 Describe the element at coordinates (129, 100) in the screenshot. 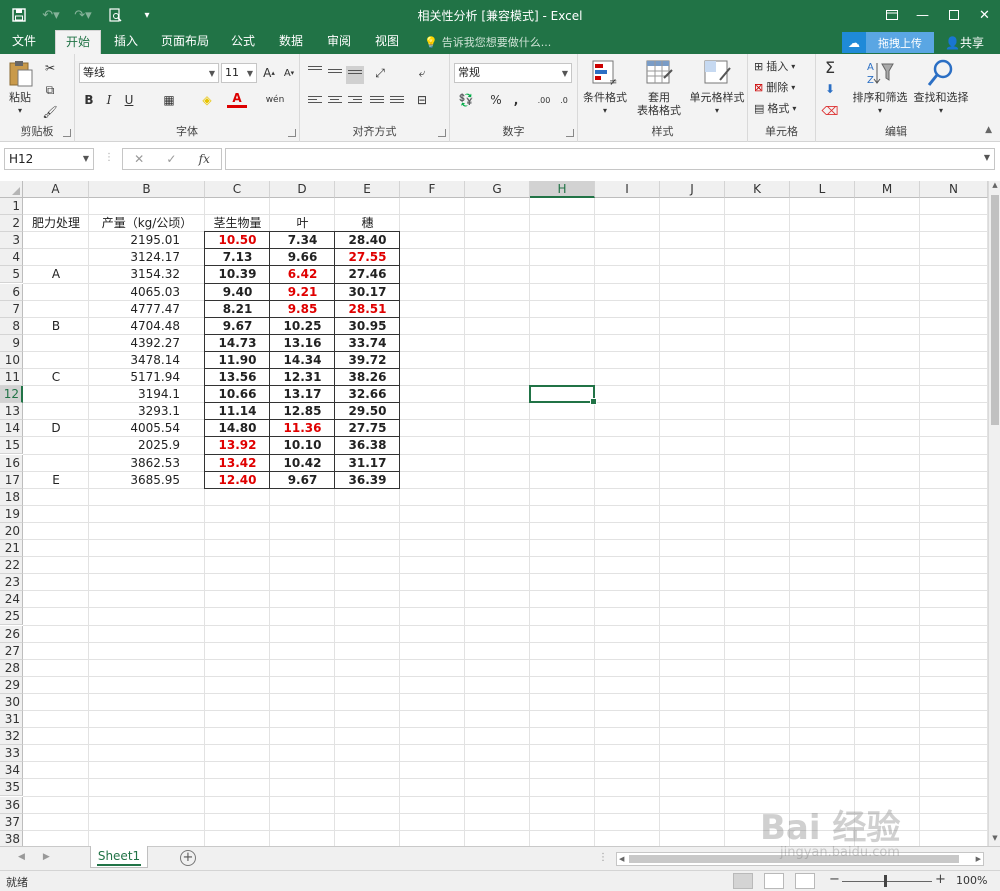

I see `underline-button: U` at that location.